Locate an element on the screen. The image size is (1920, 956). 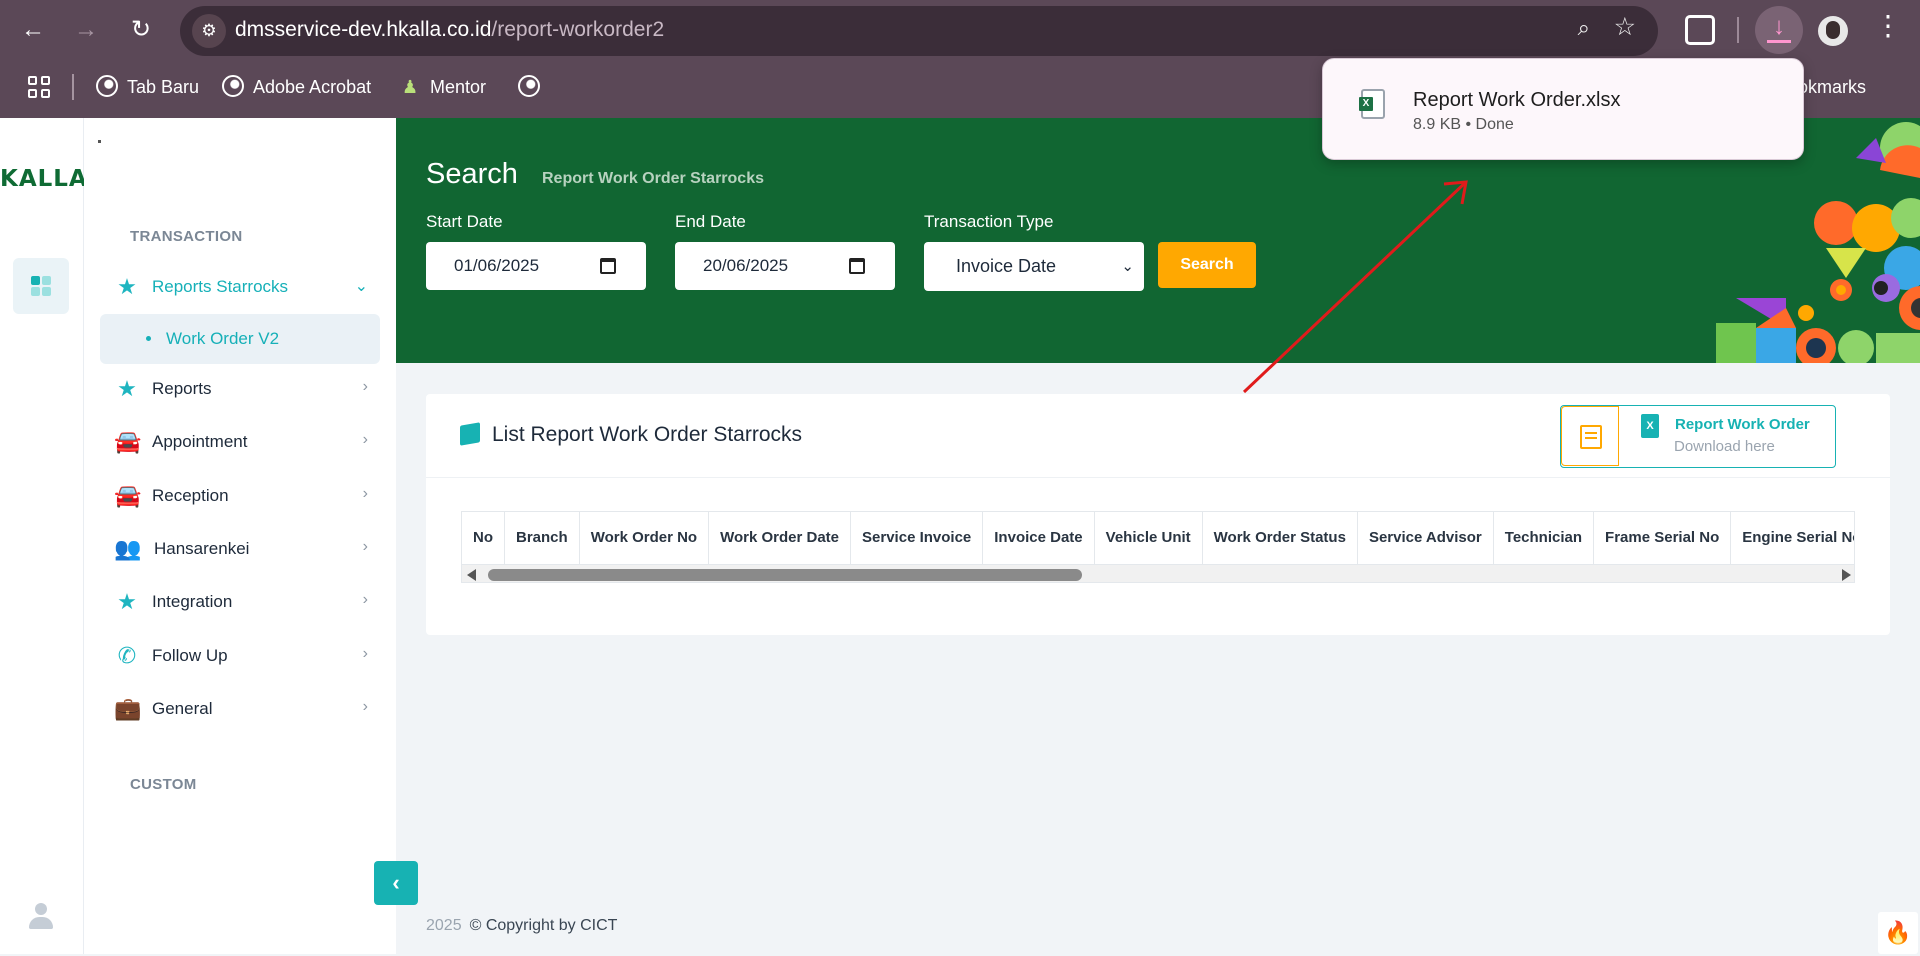
sidebar-collapse-button: ‹ is located at coordinates (396, 883).